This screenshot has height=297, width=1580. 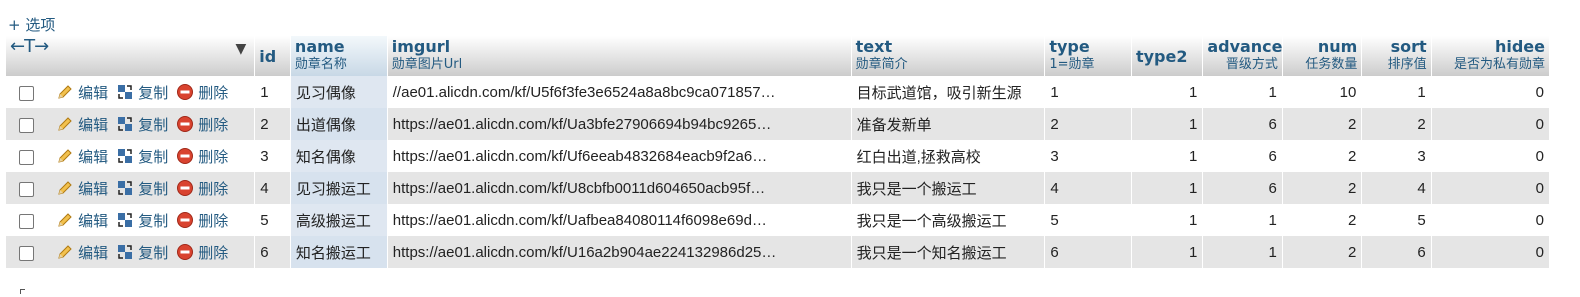 I want to click on cell-text: 准备发新单, so click(x=948, y=124).